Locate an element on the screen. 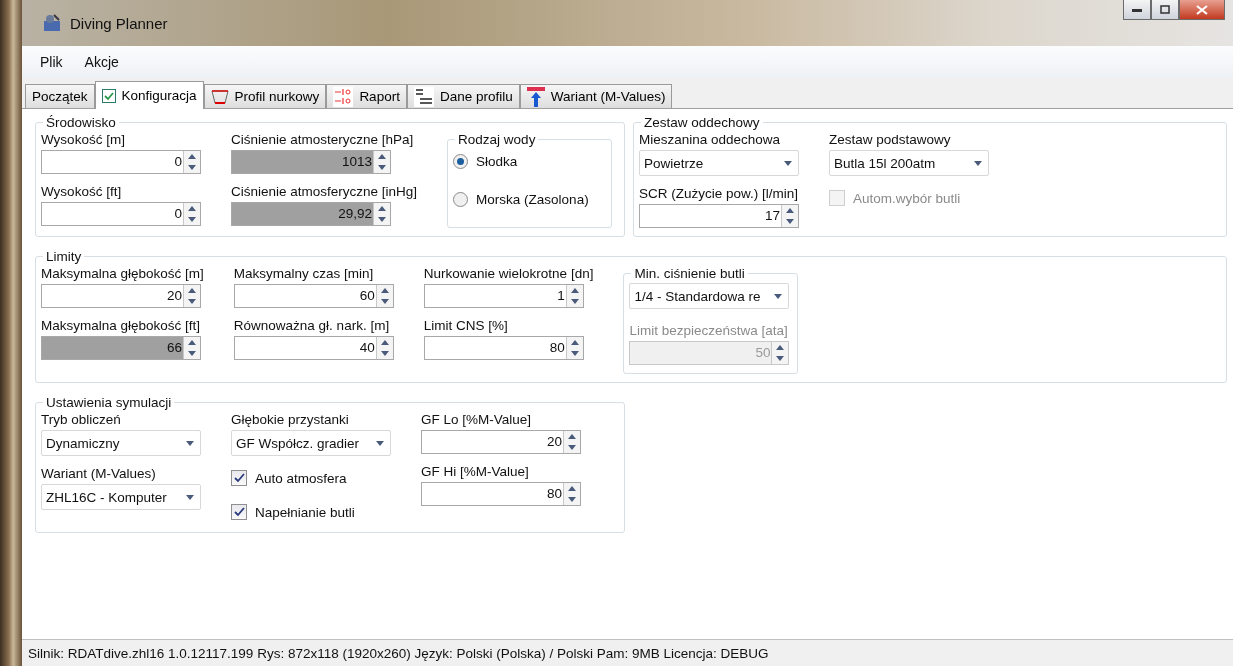 The image size is (1233, 666). group-title: Min. ciśnienie butli is located at coordinates (689, 273).